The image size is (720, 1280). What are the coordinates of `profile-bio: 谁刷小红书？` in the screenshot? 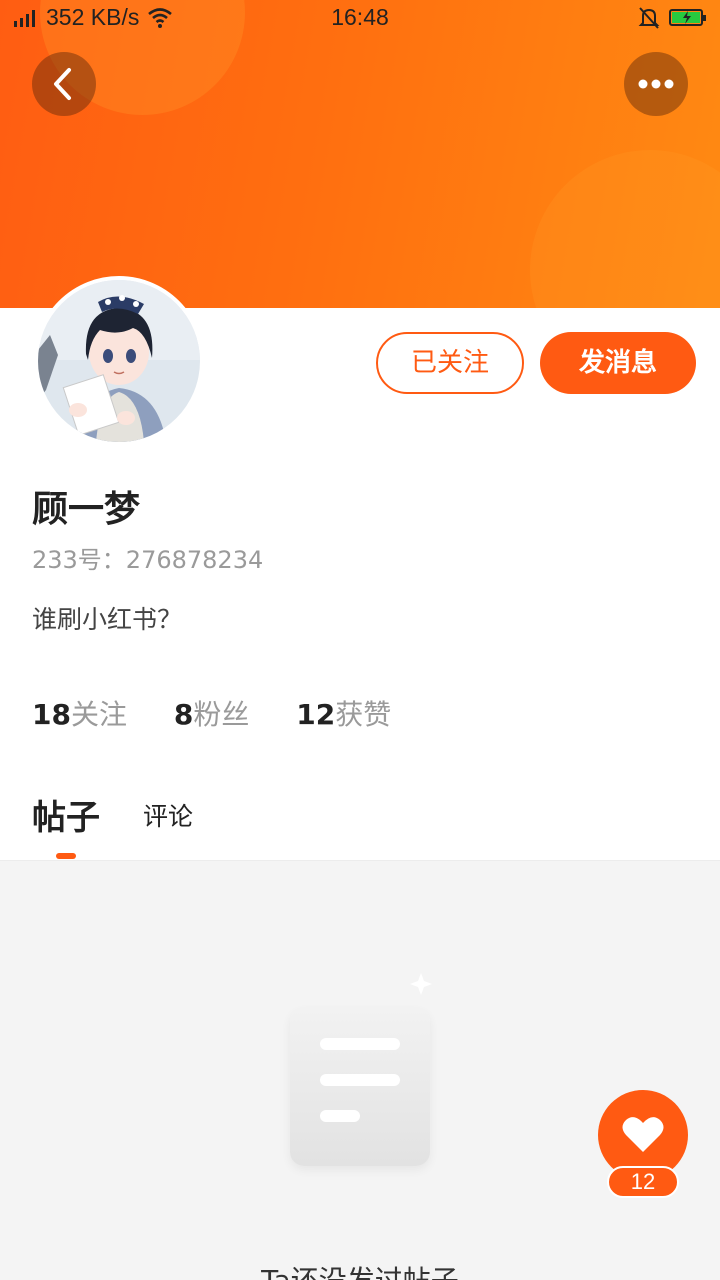 It's located at (107, 619).